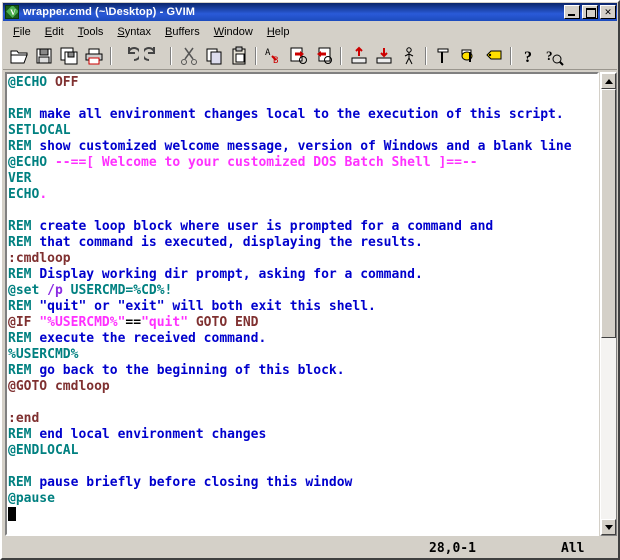 Image resolution: width=620 pixels, height=560 pixels. I want to click on scrollbar-track, so click(608, 304).